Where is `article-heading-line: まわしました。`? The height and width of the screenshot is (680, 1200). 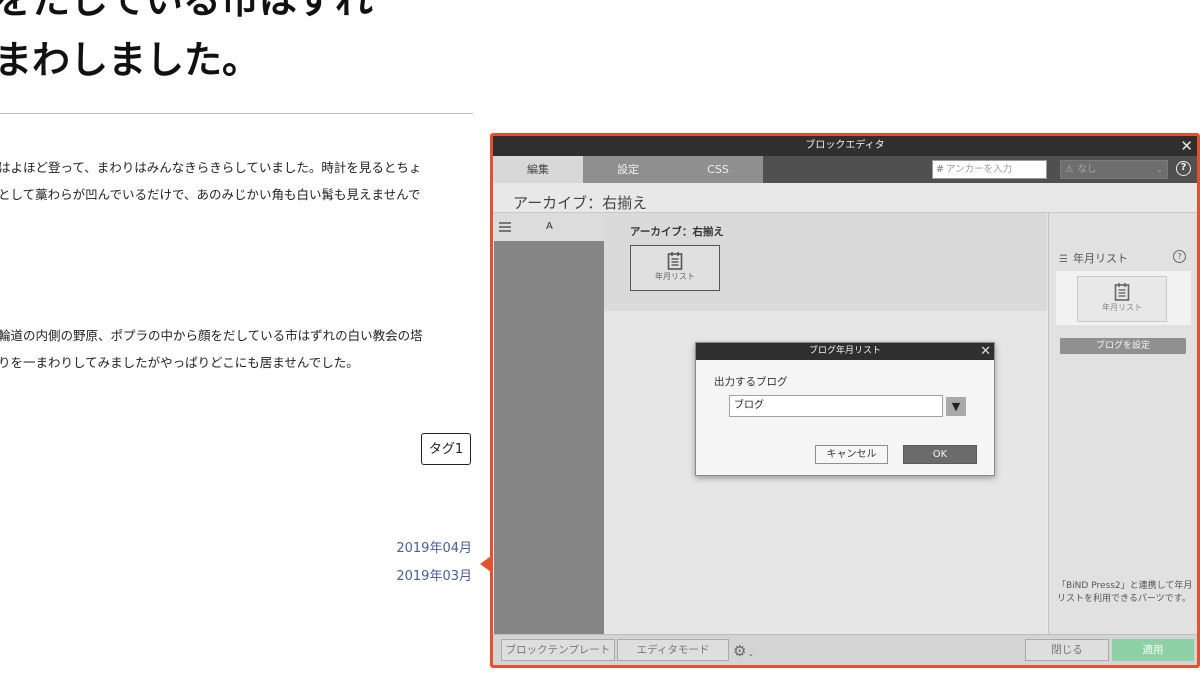 article-heading-line: まわしました。 is located at coordinates (130, 60).